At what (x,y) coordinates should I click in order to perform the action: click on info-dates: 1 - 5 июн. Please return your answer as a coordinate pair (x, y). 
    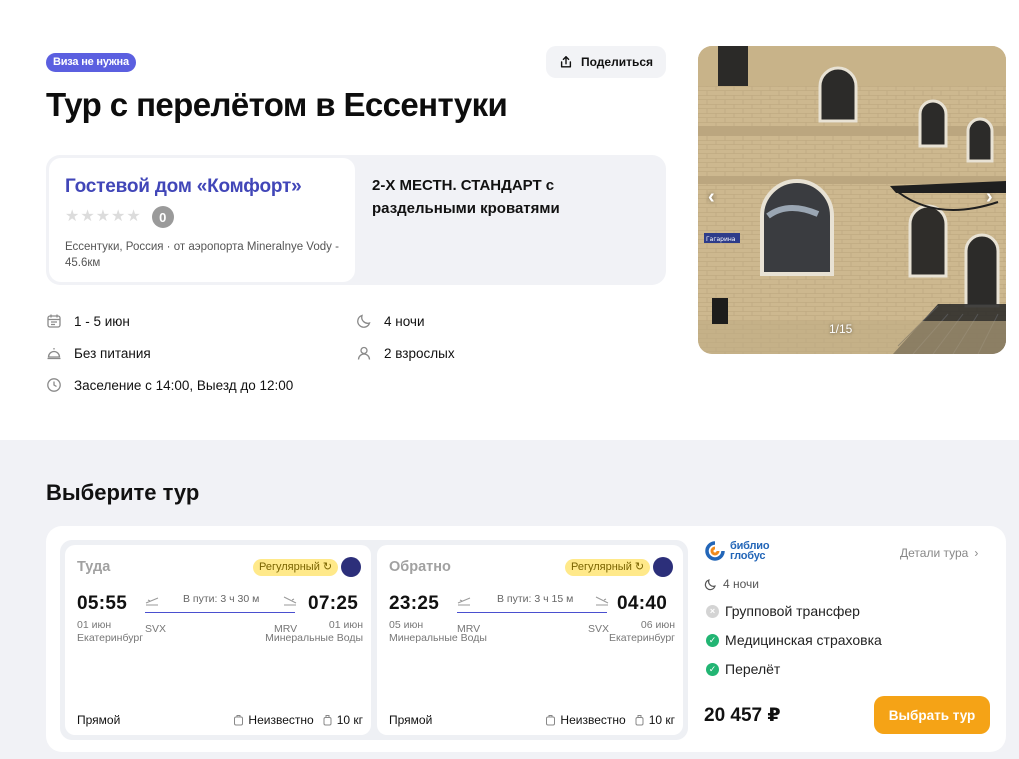
    Looking at the image, I should click on (88, 321).